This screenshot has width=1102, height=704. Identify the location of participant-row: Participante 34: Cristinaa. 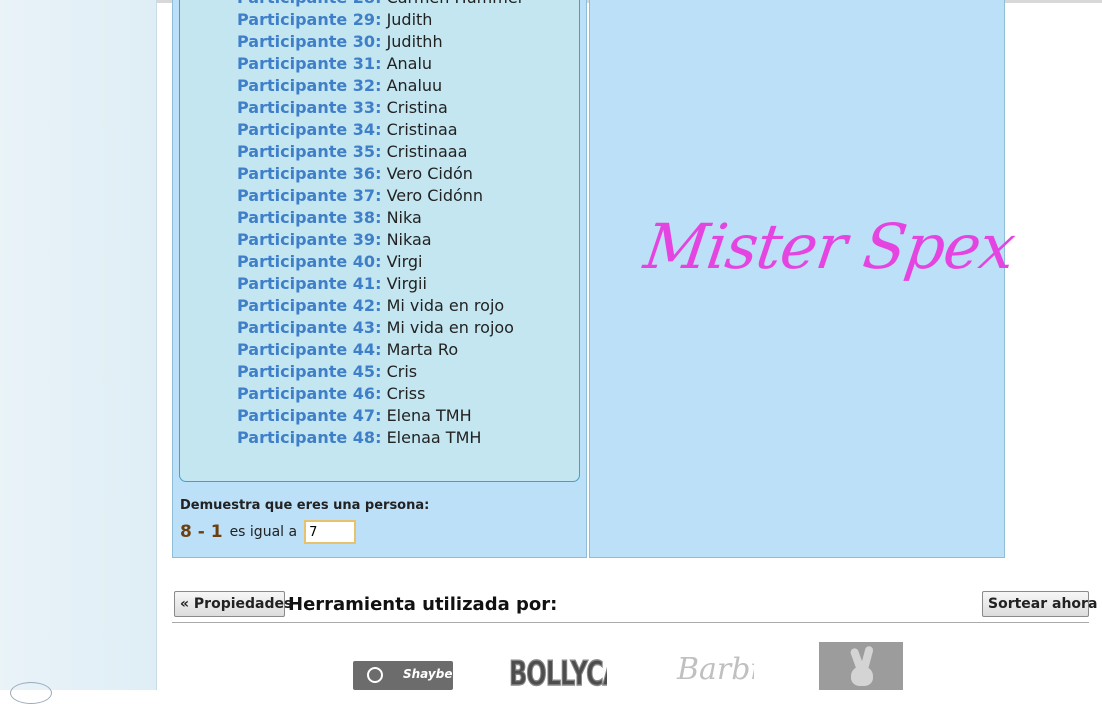
(379, 130).